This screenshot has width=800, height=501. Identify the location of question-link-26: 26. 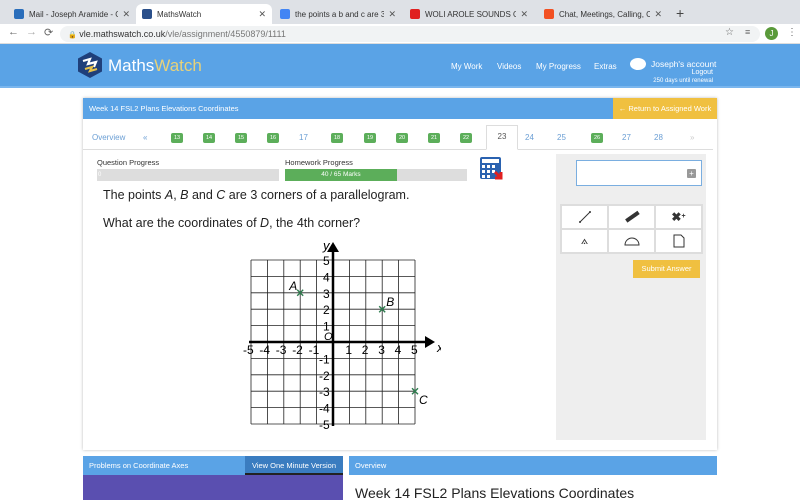
(597, 138).